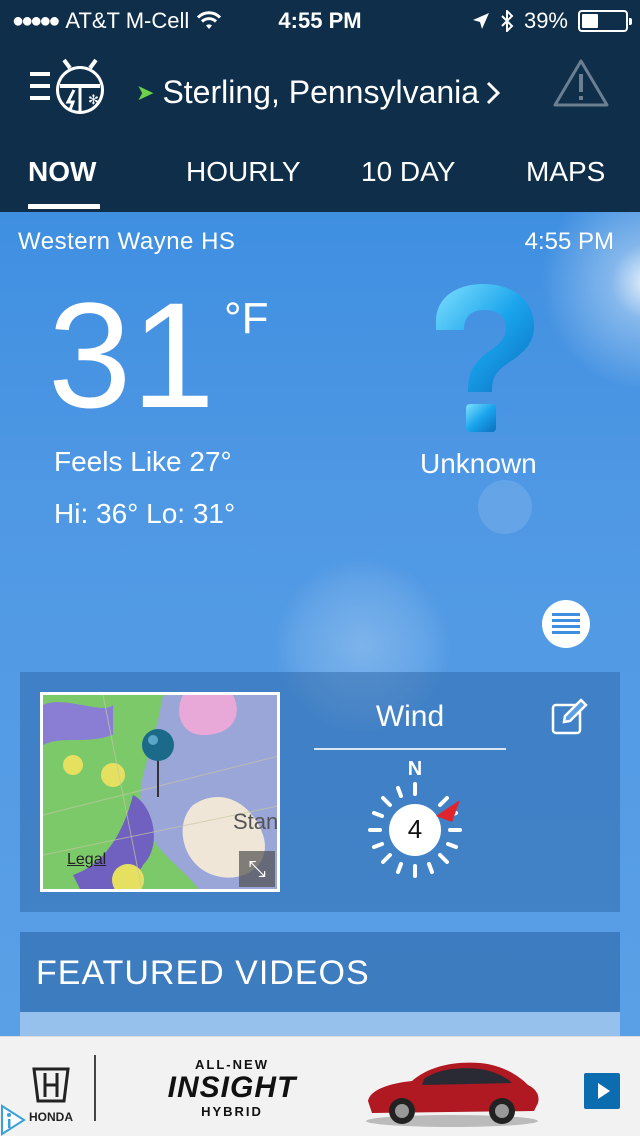  I want to click on wind-divider, so click(410, 749).